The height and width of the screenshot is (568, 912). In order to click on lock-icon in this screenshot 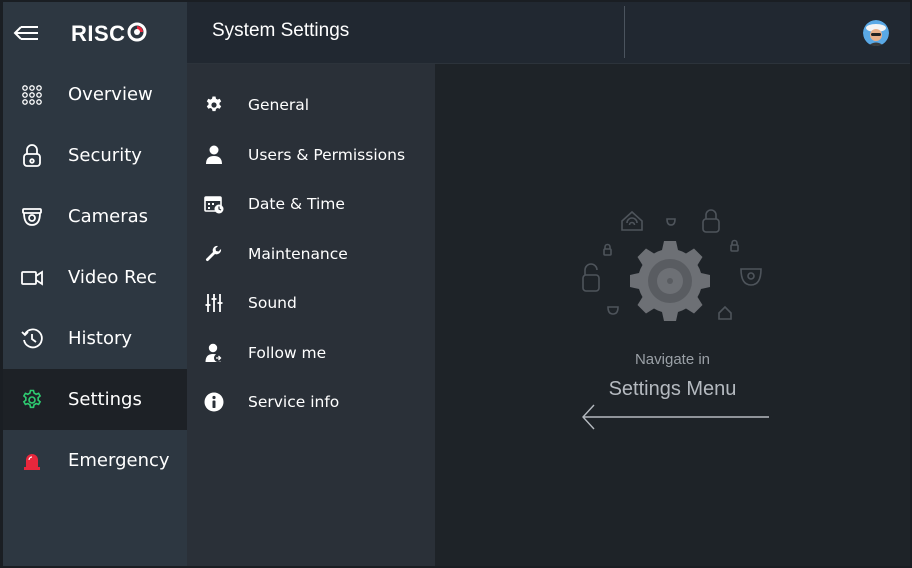, I will do `click(32, 155)`.